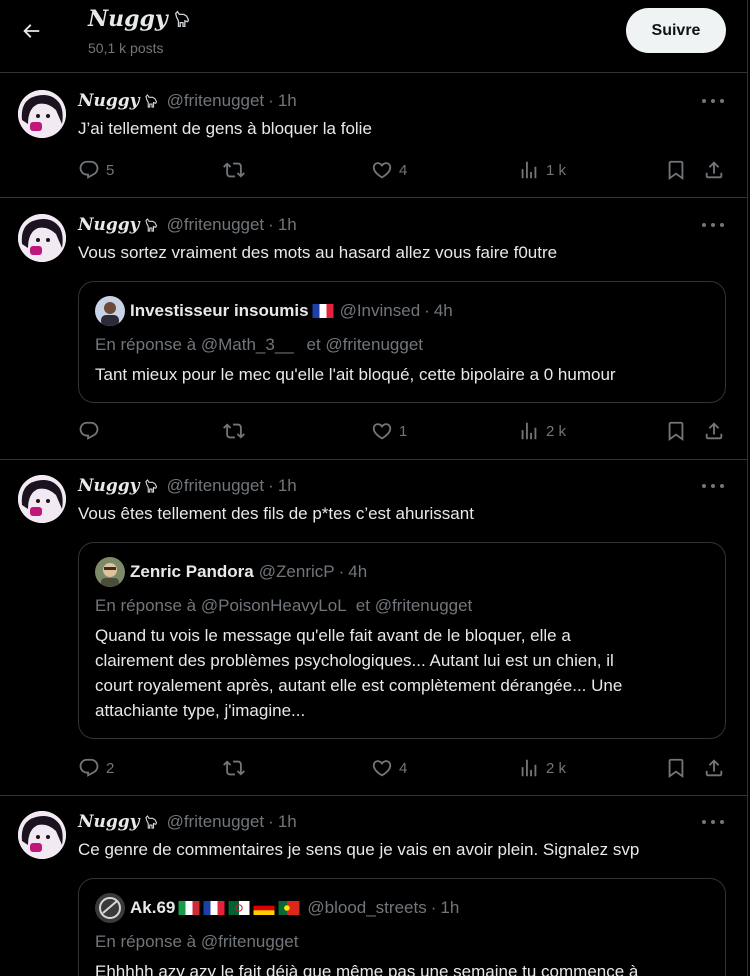 Image resolution: width=750 pixels, height=976 pixels. Describe the element at coordinates (380, 310) in the screenshot. I see `quote-author-handle: @Invinsed` at that location.